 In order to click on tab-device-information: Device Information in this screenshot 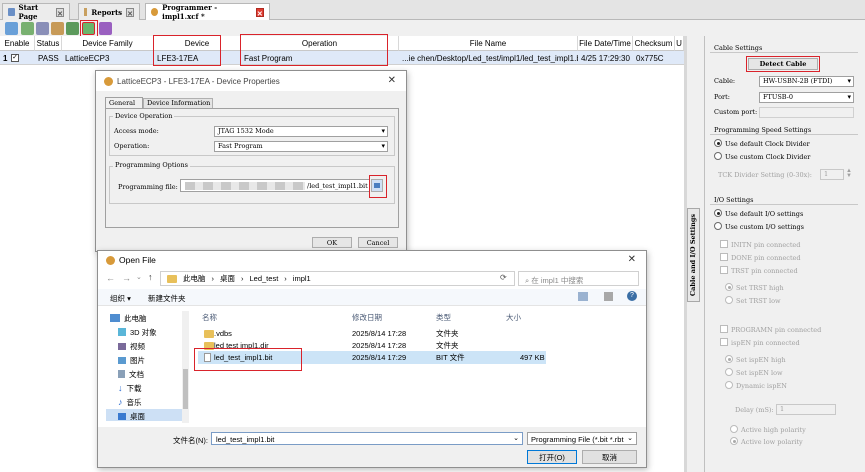, I will do `click(178, 103)`.